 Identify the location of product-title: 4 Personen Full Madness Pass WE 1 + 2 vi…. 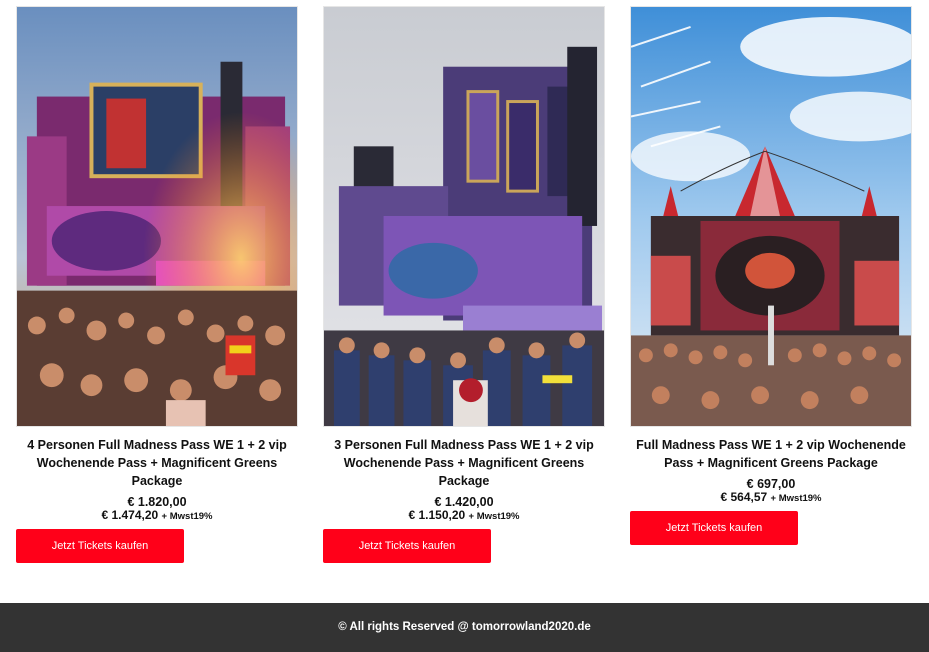
(157, 463).